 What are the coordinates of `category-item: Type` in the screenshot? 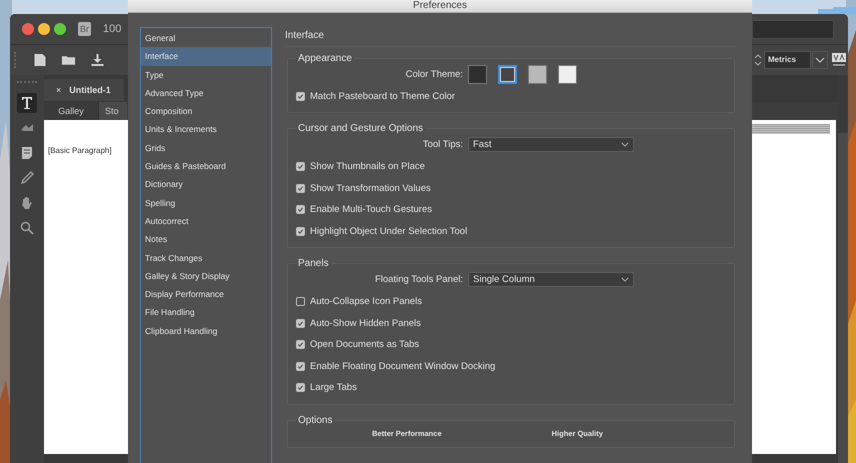 It's located at (206, 75).